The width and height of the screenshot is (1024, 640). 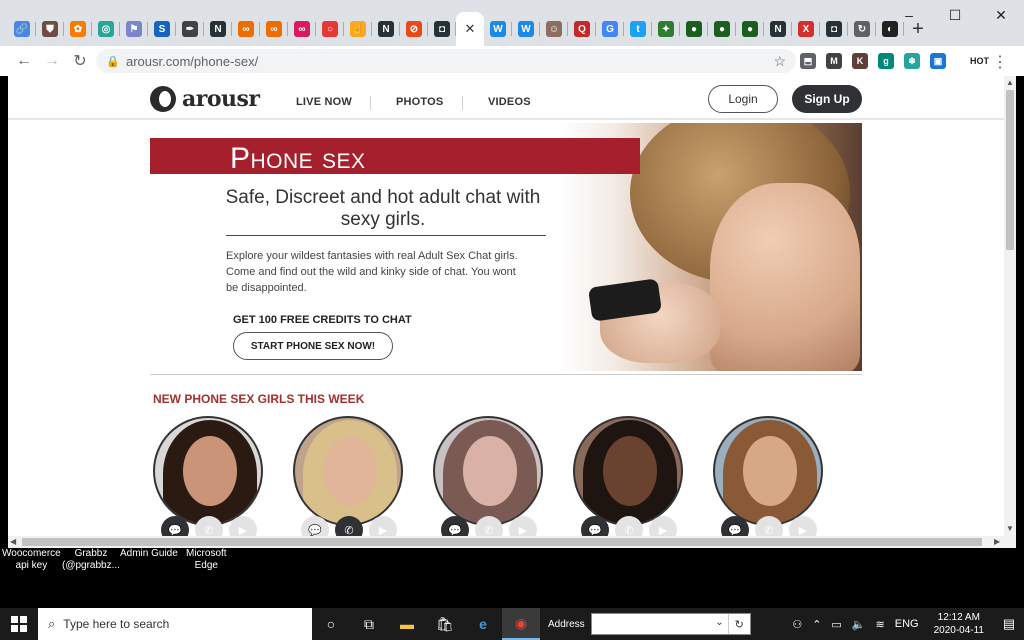 What do you see at coordinates (1010, 170) in the screenshot?
I see `vertical-scroll-thumb` at bounding box center [1010, 170].